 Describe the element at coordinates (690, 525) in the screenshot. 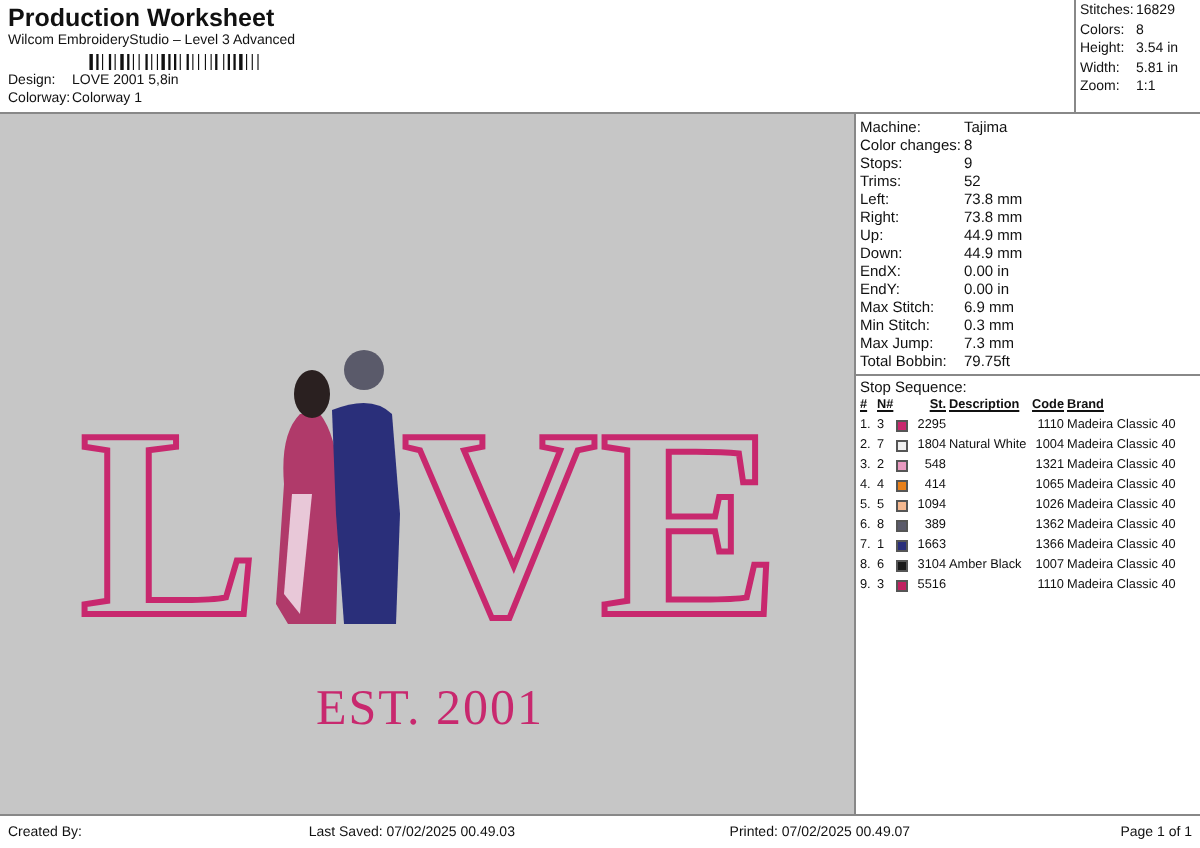

I see `embroidered-letter: E` at that location.